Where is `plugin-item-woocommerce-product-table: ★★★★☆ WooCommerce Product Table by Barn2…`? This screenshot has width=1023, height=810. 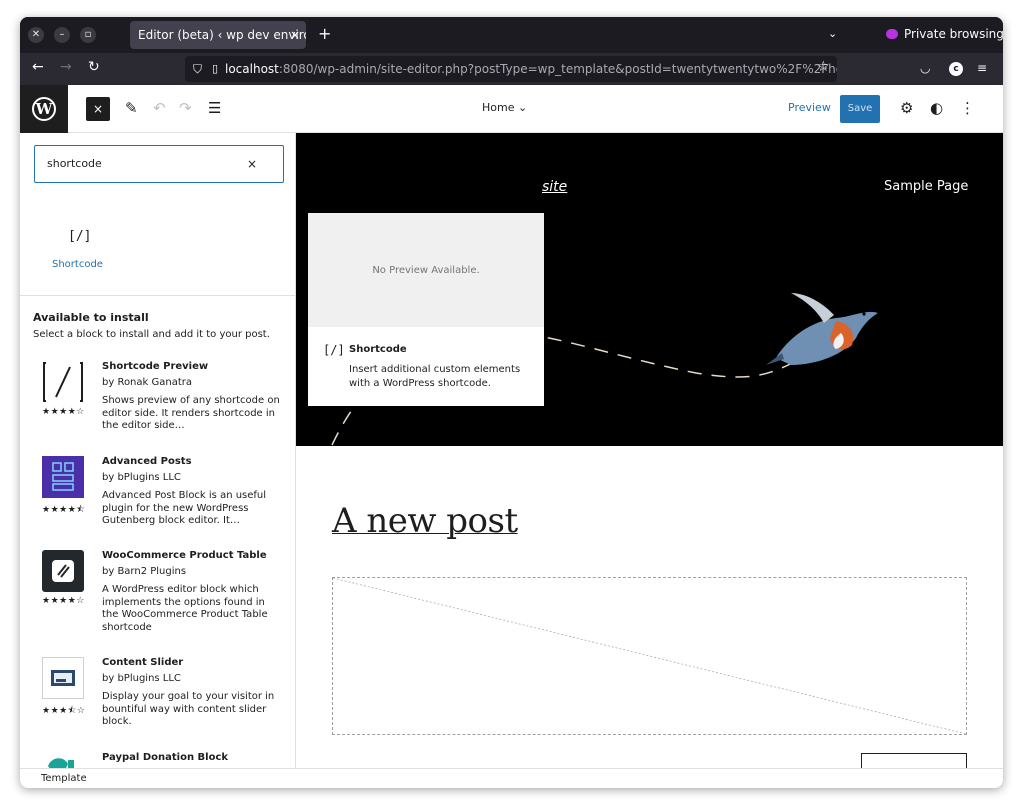
plugin-item-woocommerce-product-table: ★★★★☆ WooCommerce Product Table by Barn2… is located at coordinates (167, 600).